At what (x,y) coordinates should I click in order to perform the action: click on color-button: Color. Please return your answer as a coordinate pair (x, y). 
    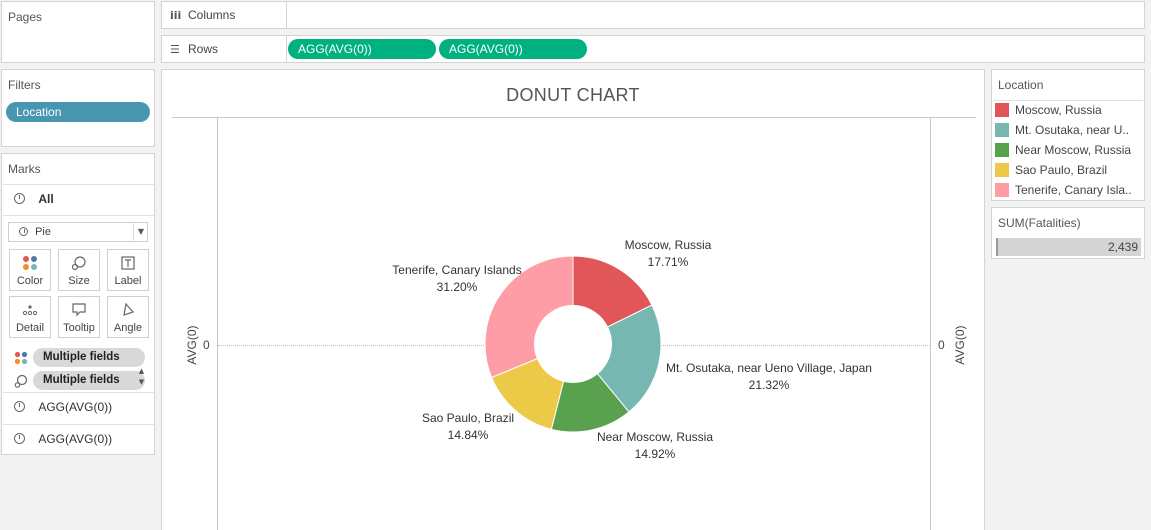
    Looking at the image, I should click on (30, 270).